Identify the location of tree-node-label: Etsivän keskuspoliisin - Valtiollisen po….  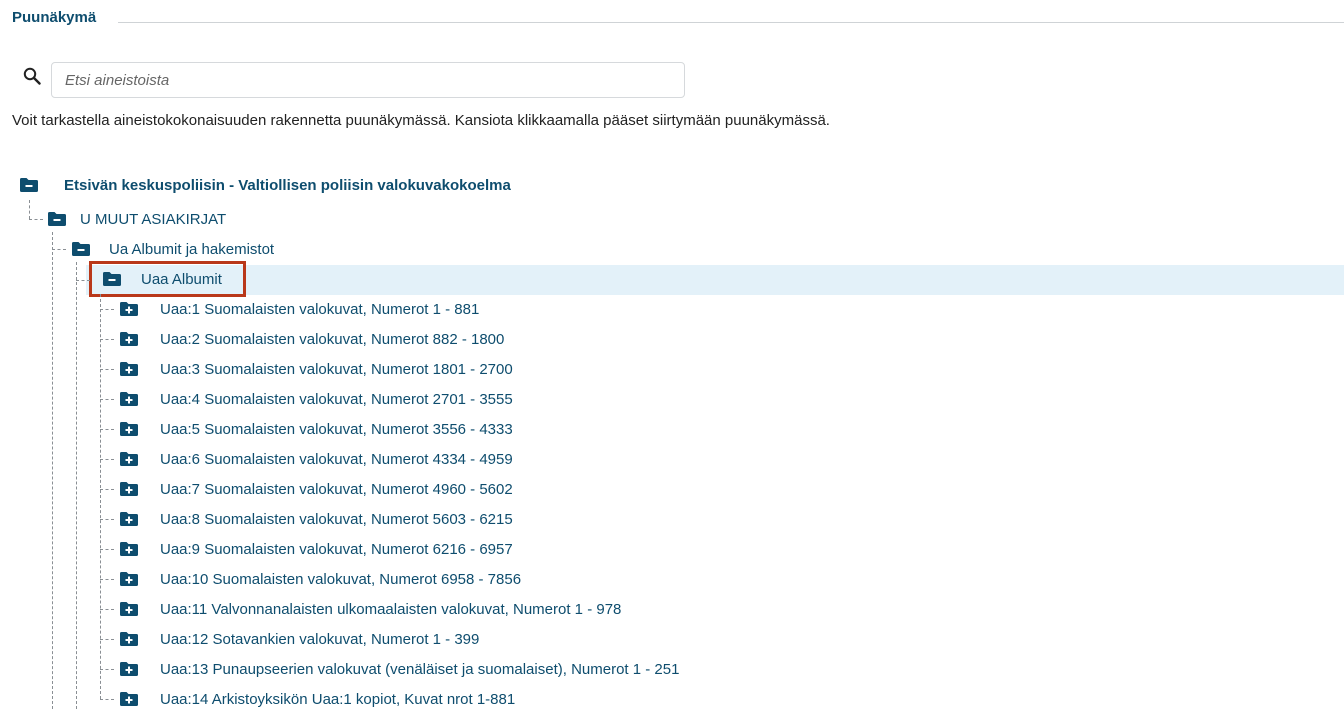
(287, 185).